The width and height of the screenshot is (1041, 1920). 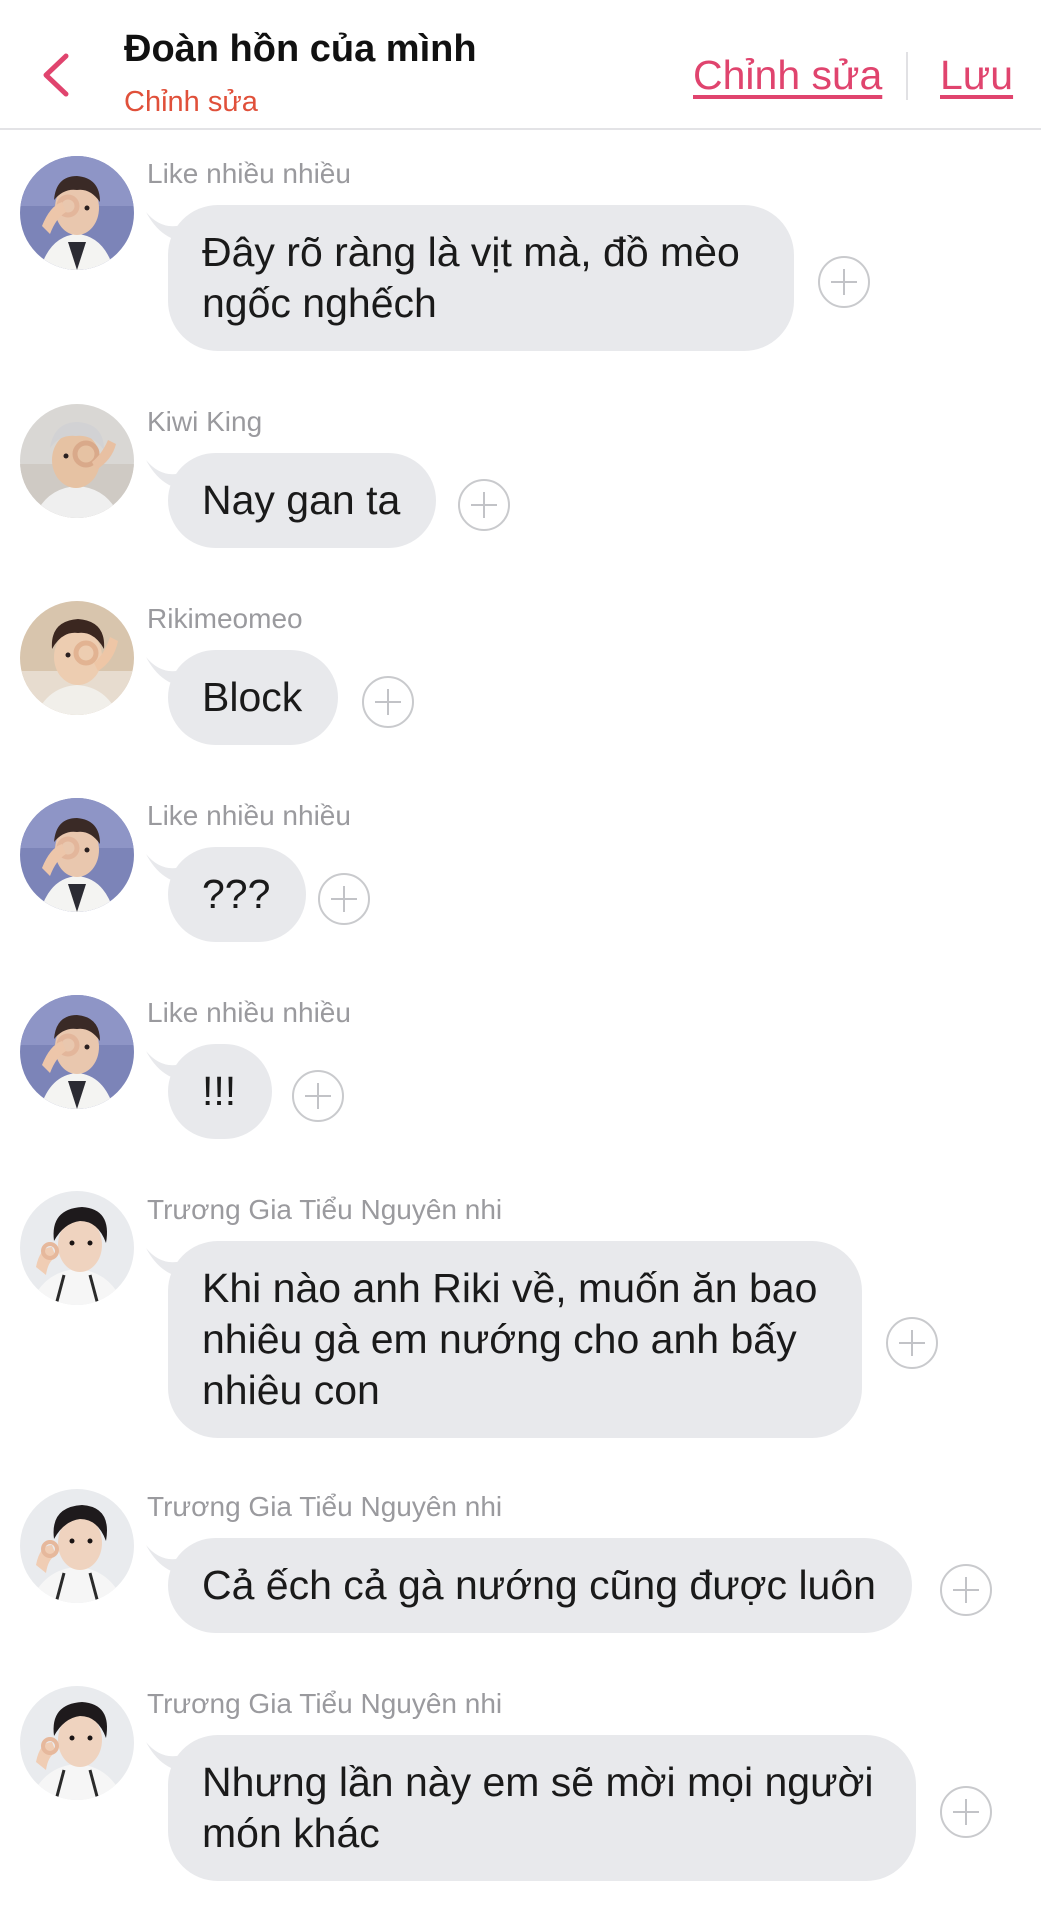 What do you see at coordinates (237, 894) in the screenshot?
I see `message-bubble: ???` at bounding box center [237, 894].